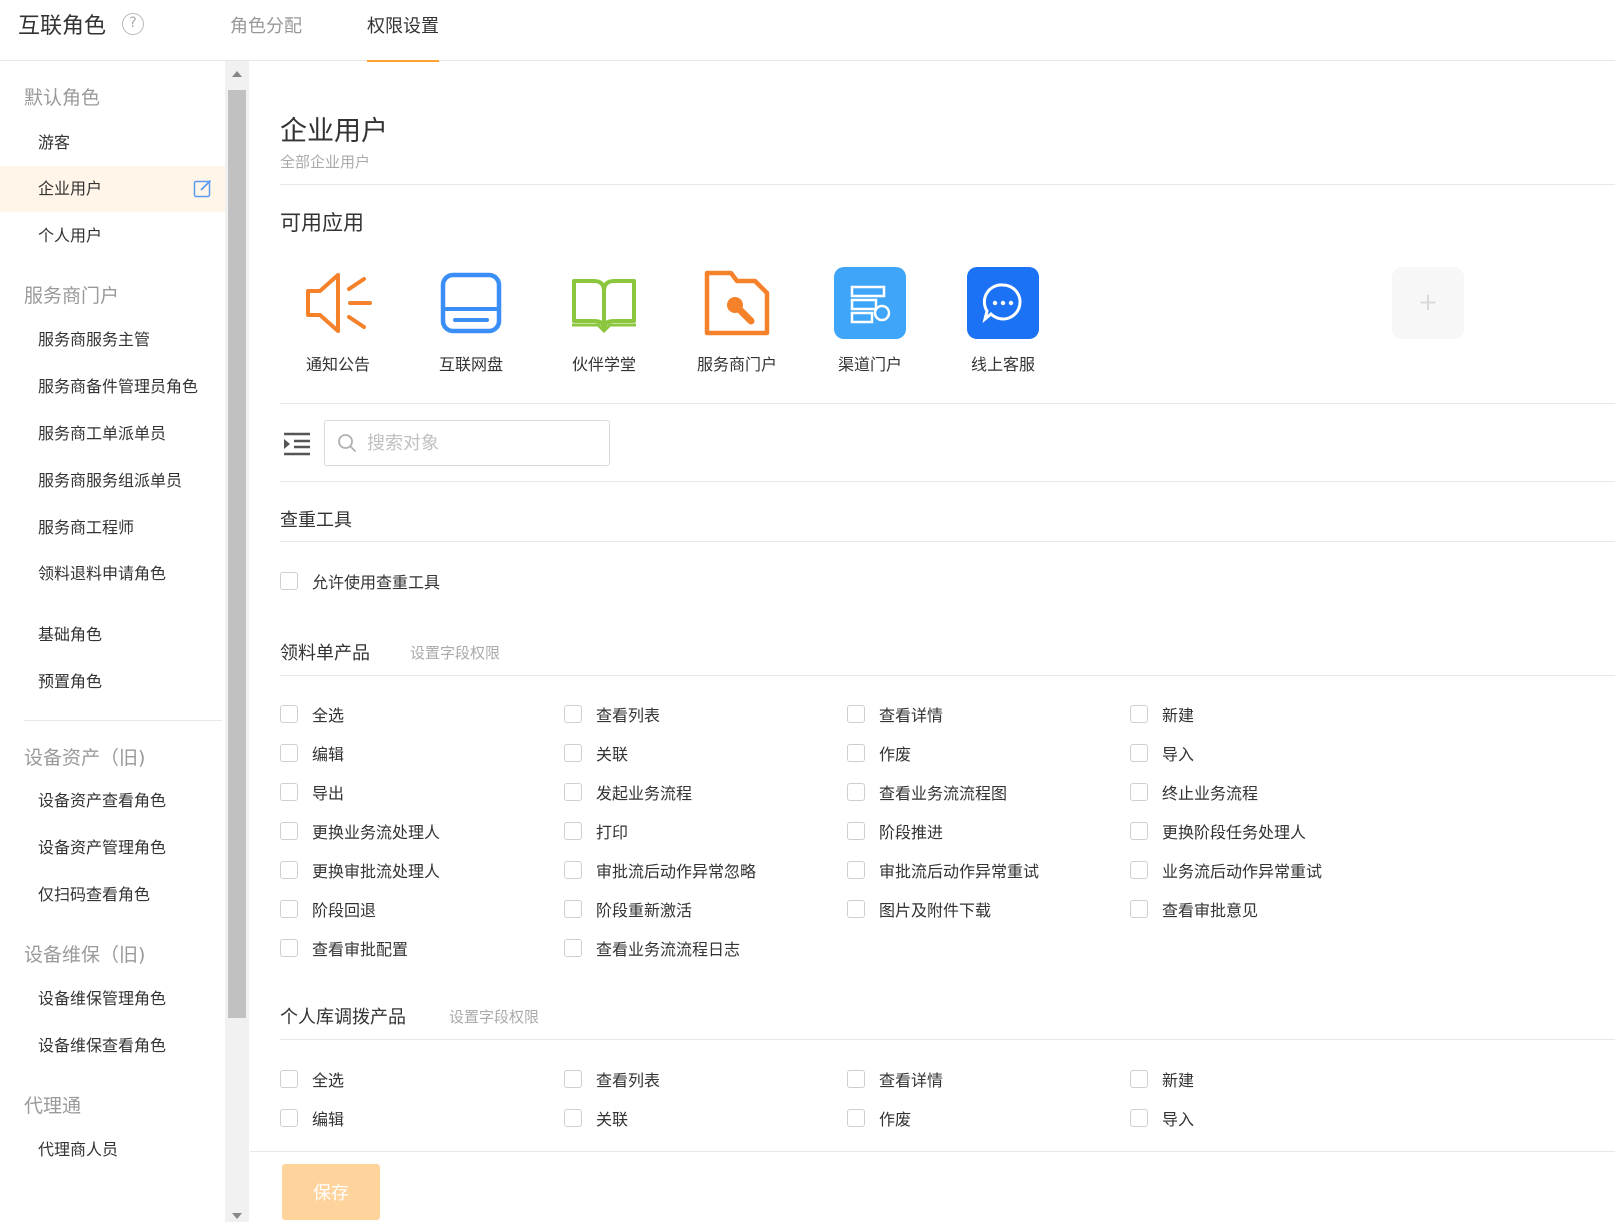 The image size is (1615, 1222). What do you see at coordinates (312, 792) in the screenshot?
I see `permission-checkbox: 导出` at bounding box center [312, 792].